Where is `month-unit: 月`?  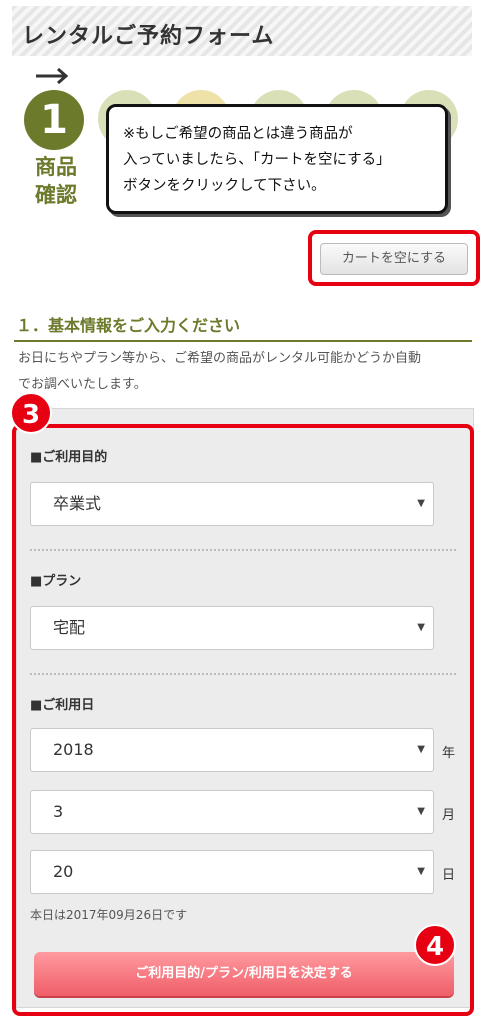
month-unit: 月 is located at coordinates (449, 815).